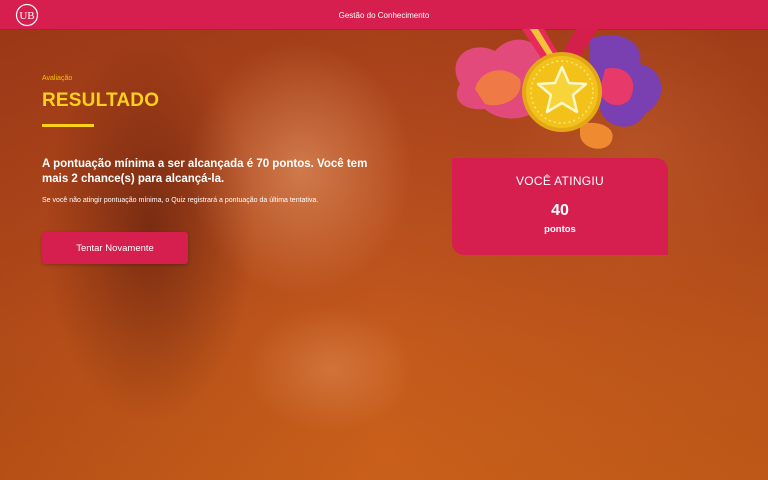  What do you see at coordinates (68, 125) in the screenshot?
I see `title-underline` at bounding box center [68, 125].